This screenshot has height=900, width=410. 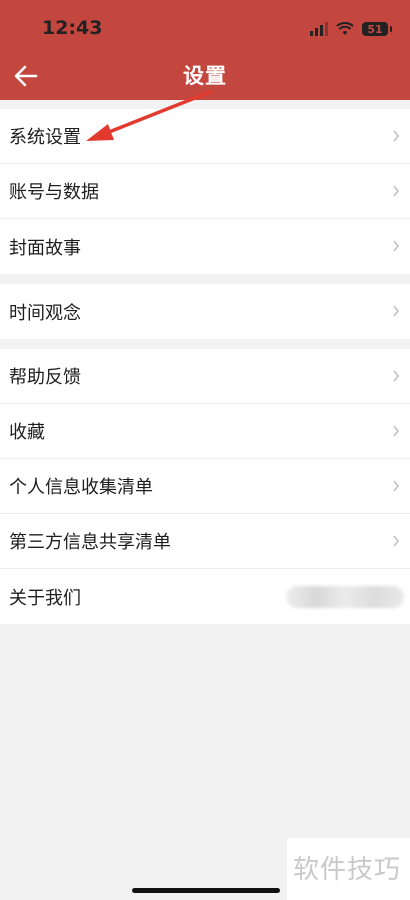 What do you see at coordinates (319, 29) in the screenshot?
I see `signal-icon` at bounding box center [319, 29].